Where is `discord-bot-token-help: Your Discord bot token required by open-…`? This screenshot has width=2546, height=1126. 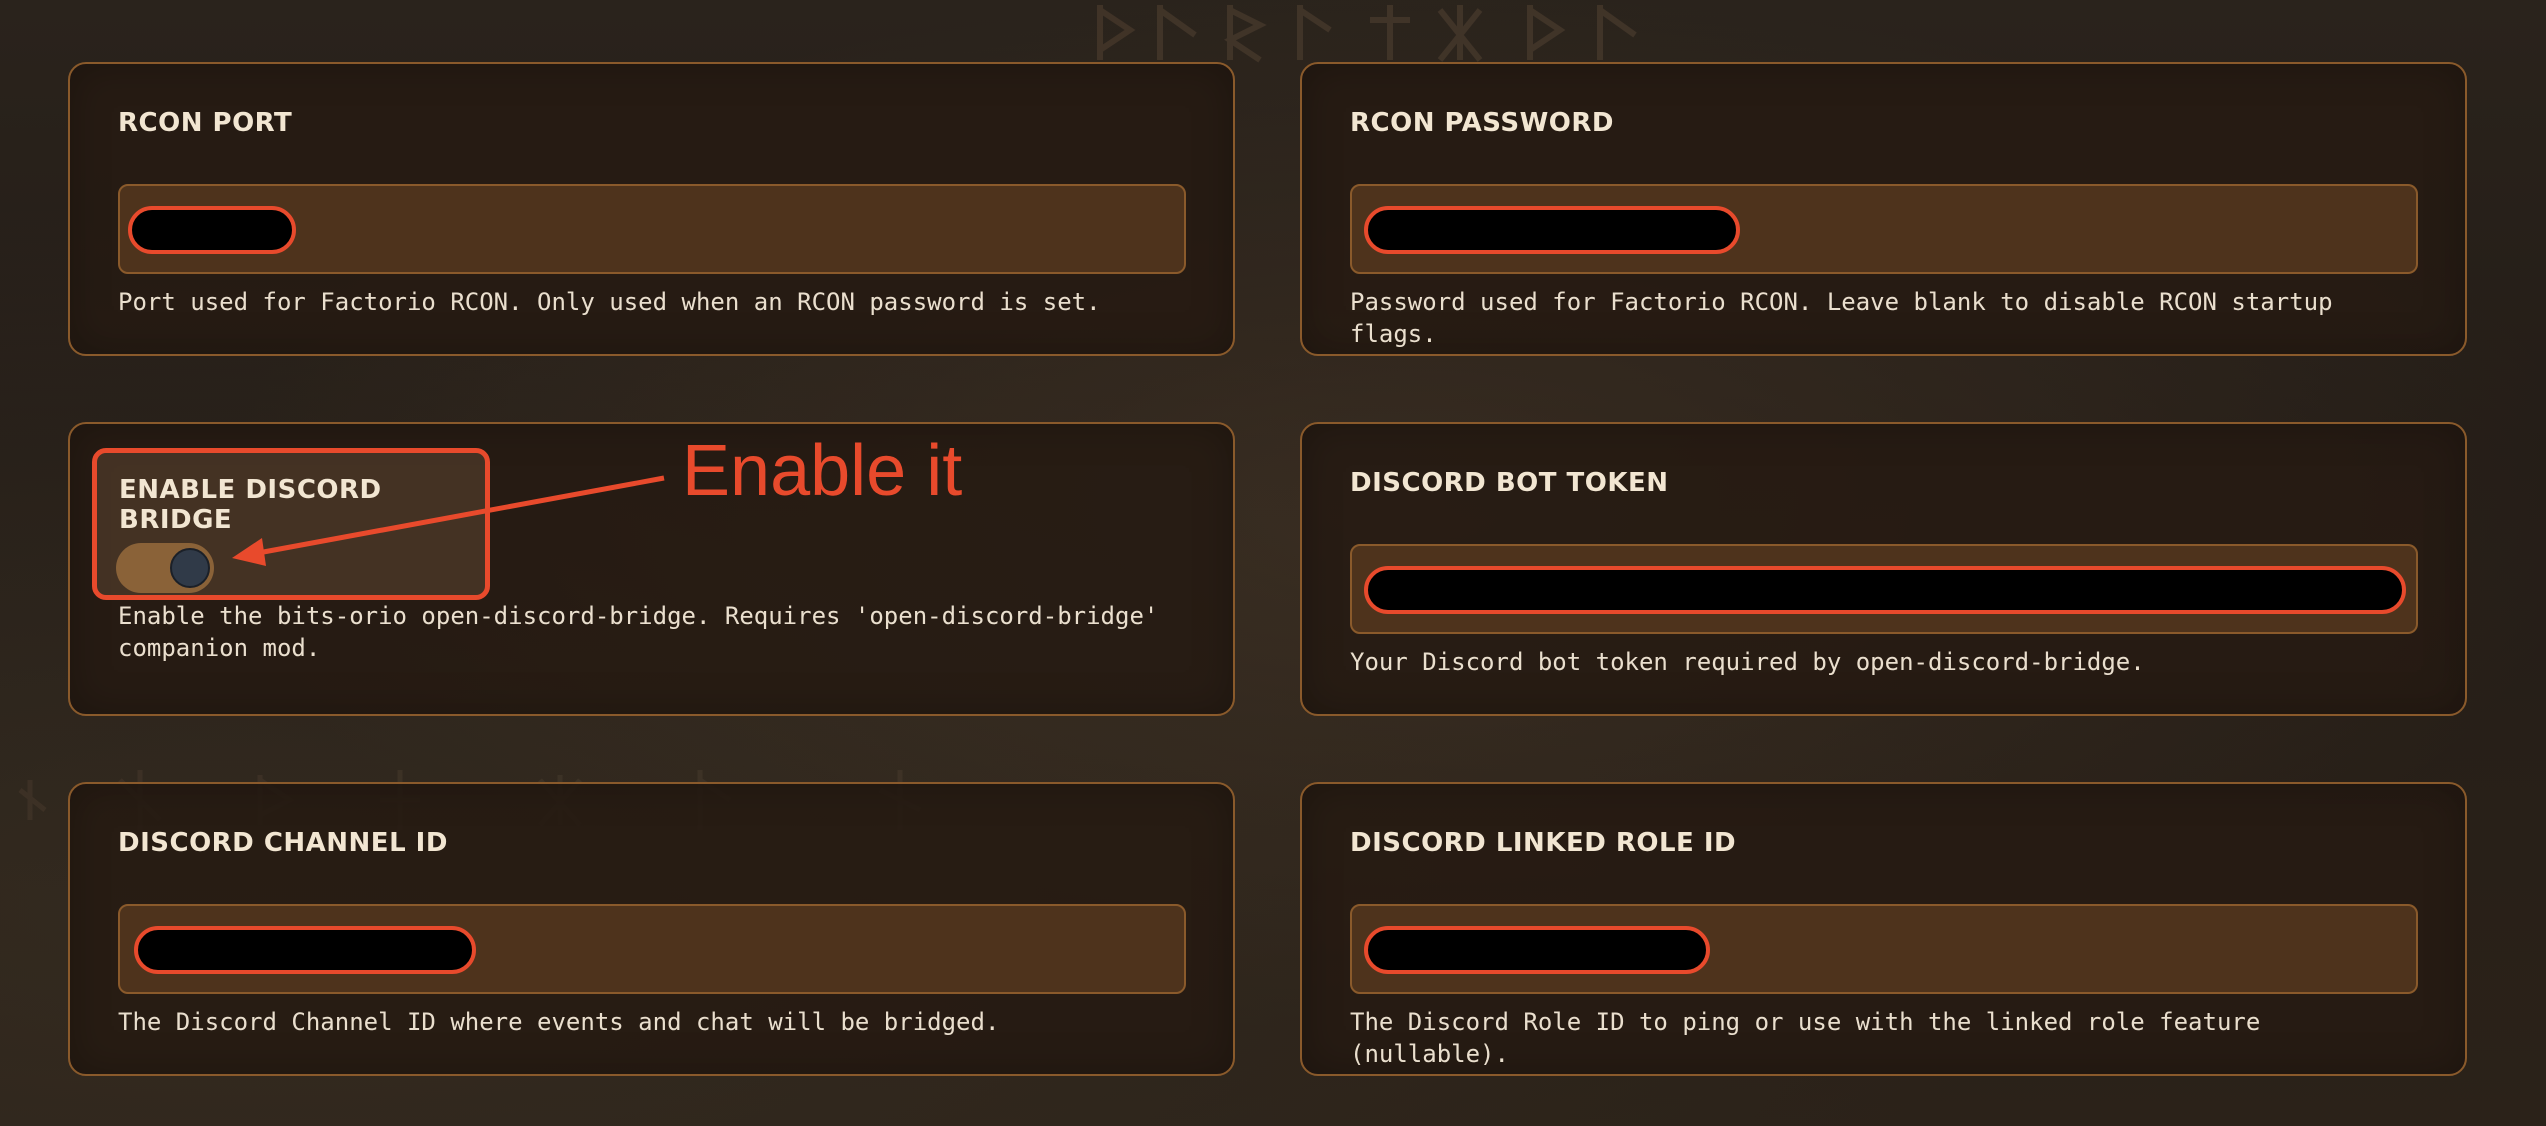
discord-bot-token-help: Your Discord bot token required by open-… is located at coordinates (1747, 662).